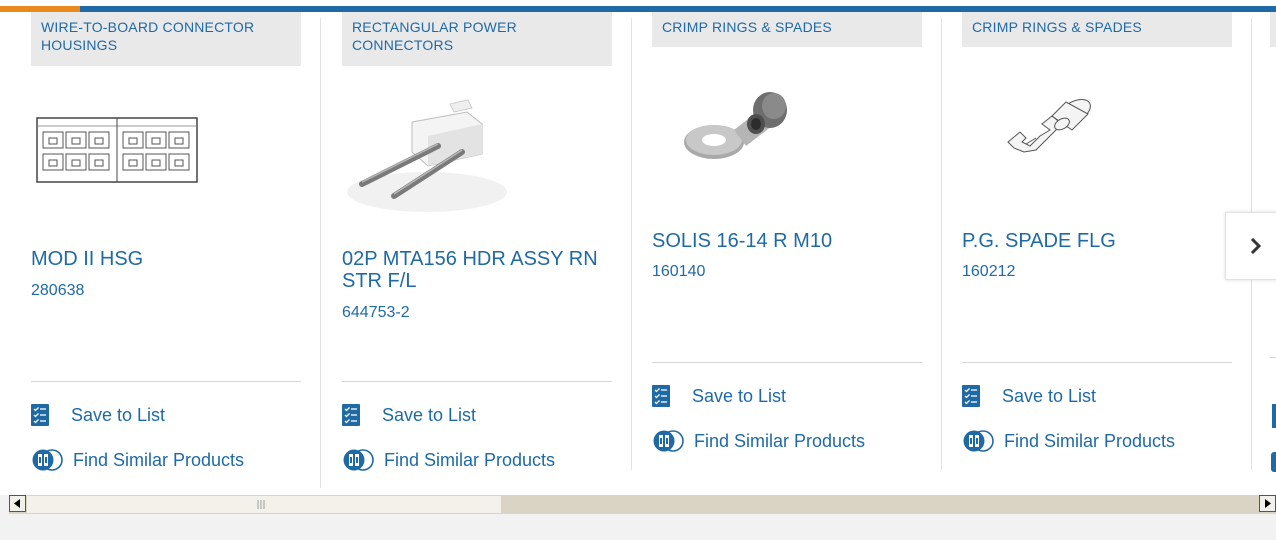 The height and width of the screenshot is (540, 1276). I want to click on product-name-link: MOD II HSG, so click(161, 259).